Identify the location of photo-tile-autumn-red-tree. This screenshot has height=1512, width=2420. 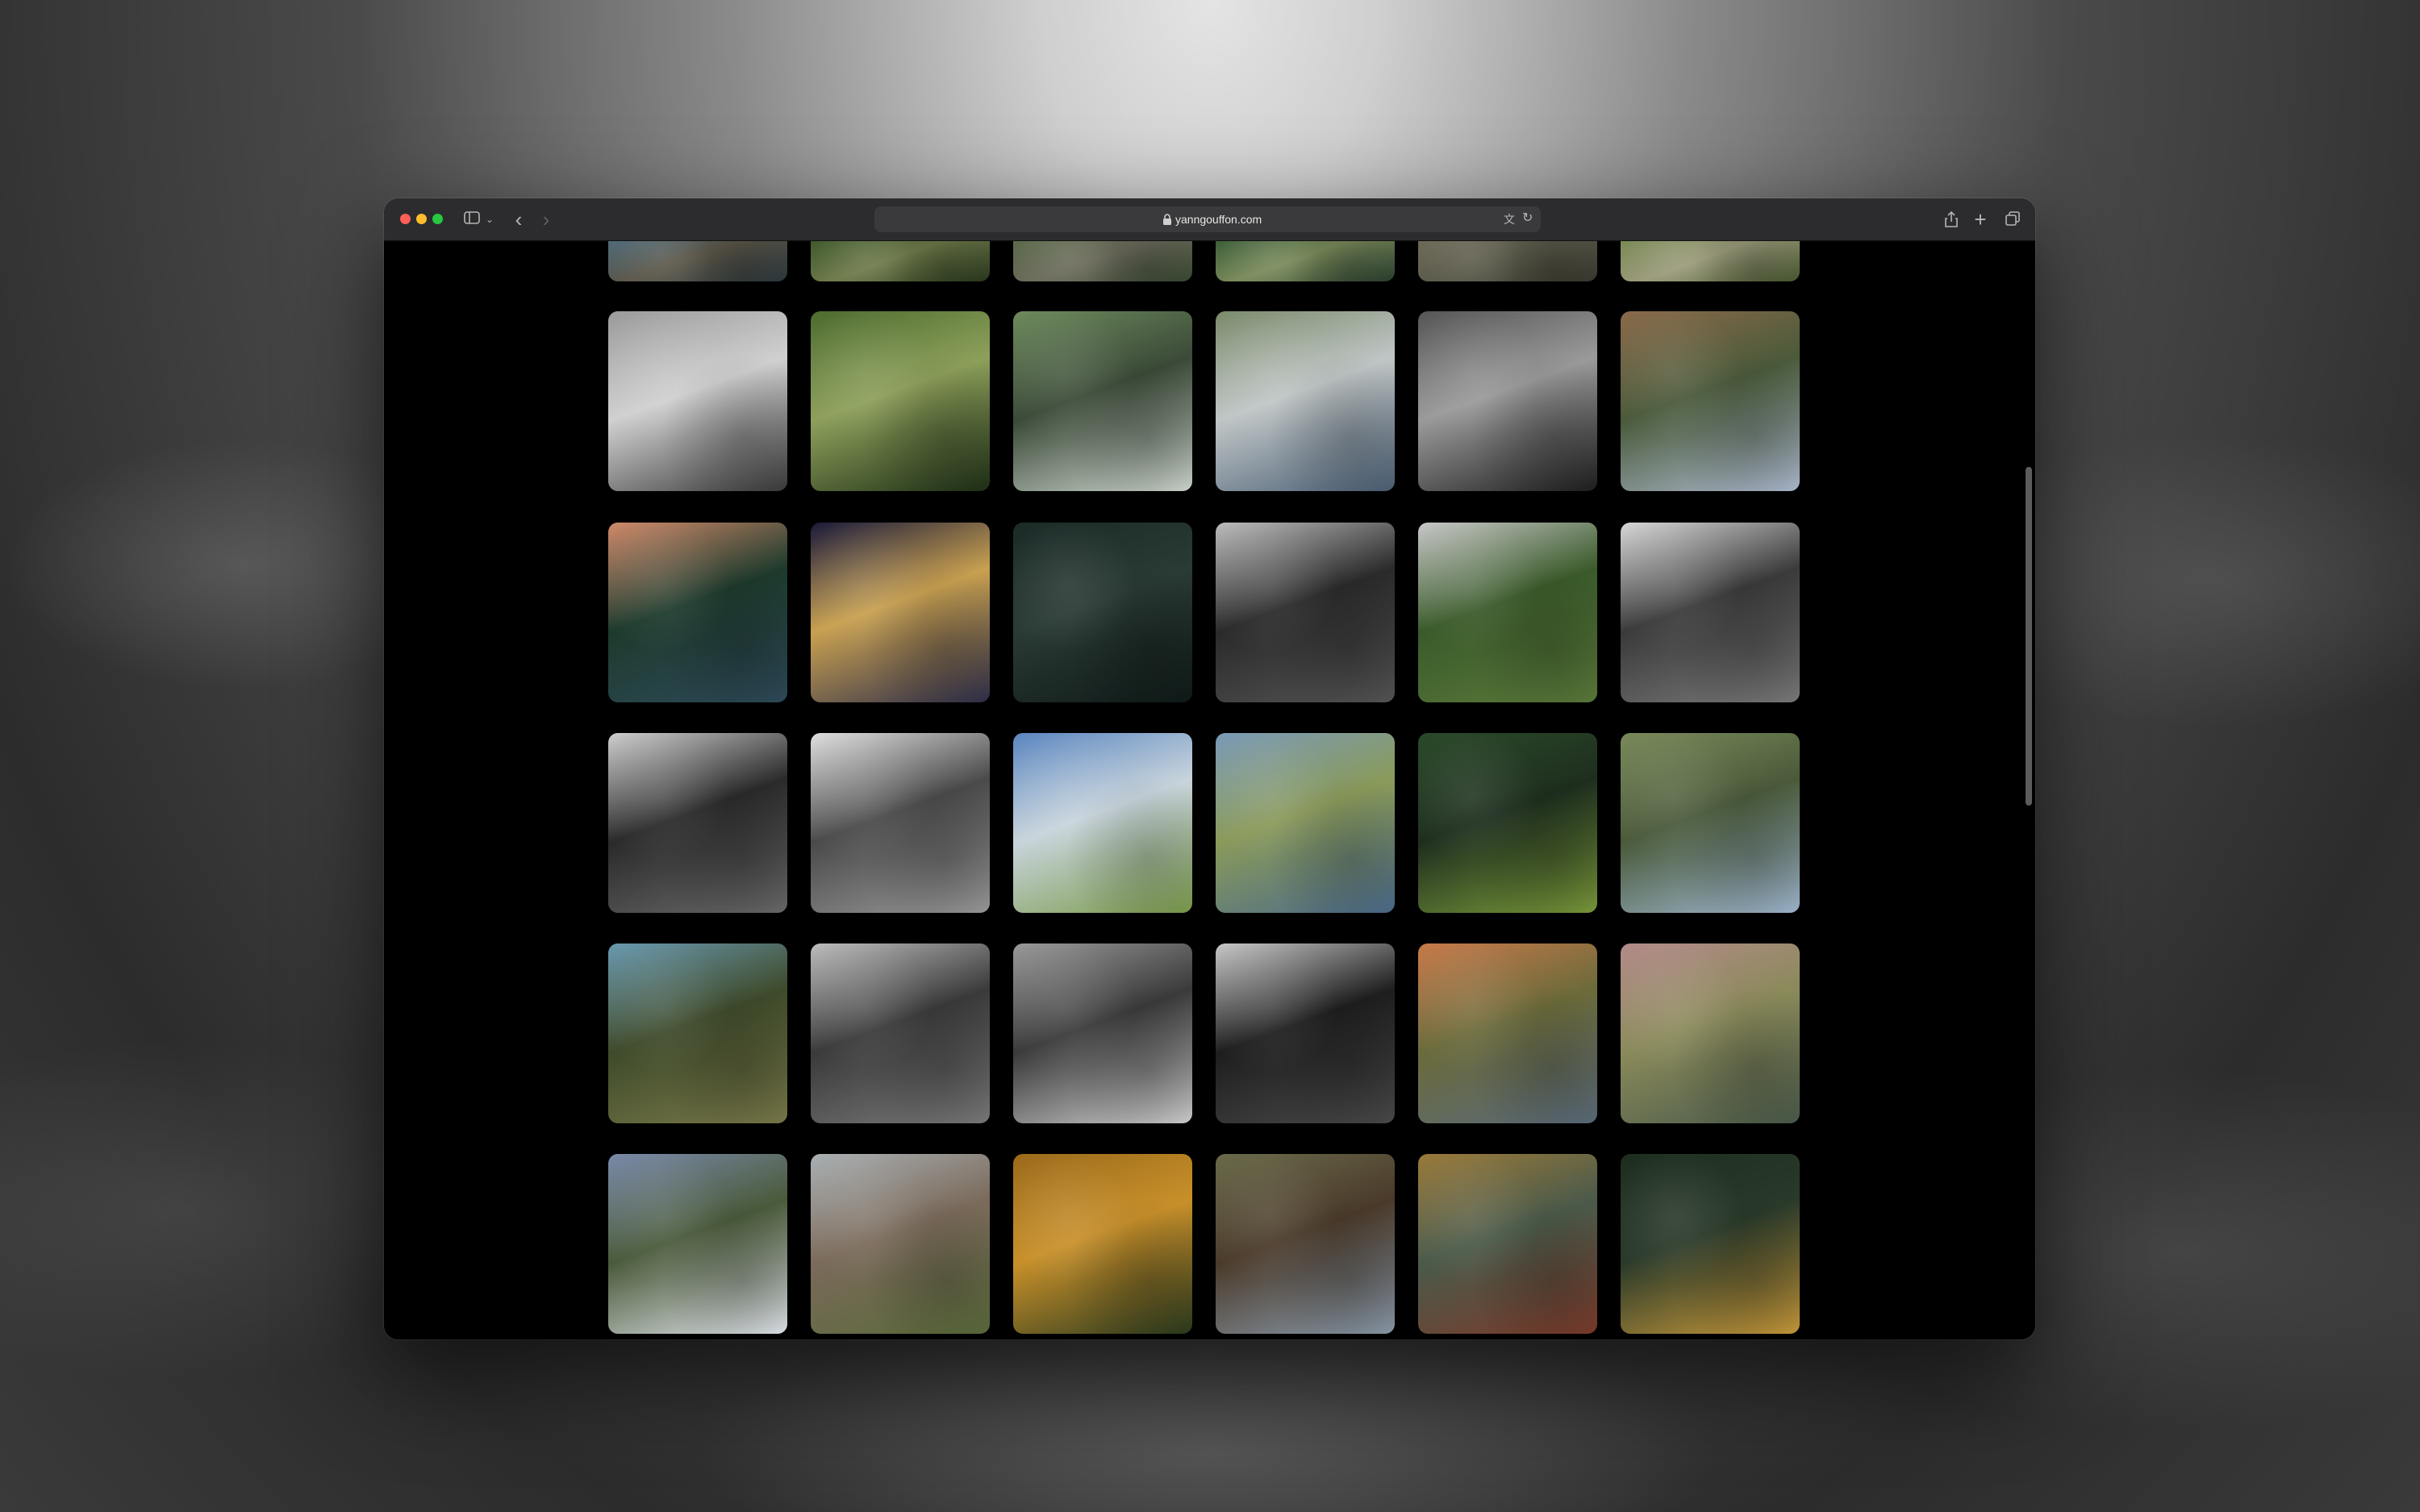
(1507, 1244).